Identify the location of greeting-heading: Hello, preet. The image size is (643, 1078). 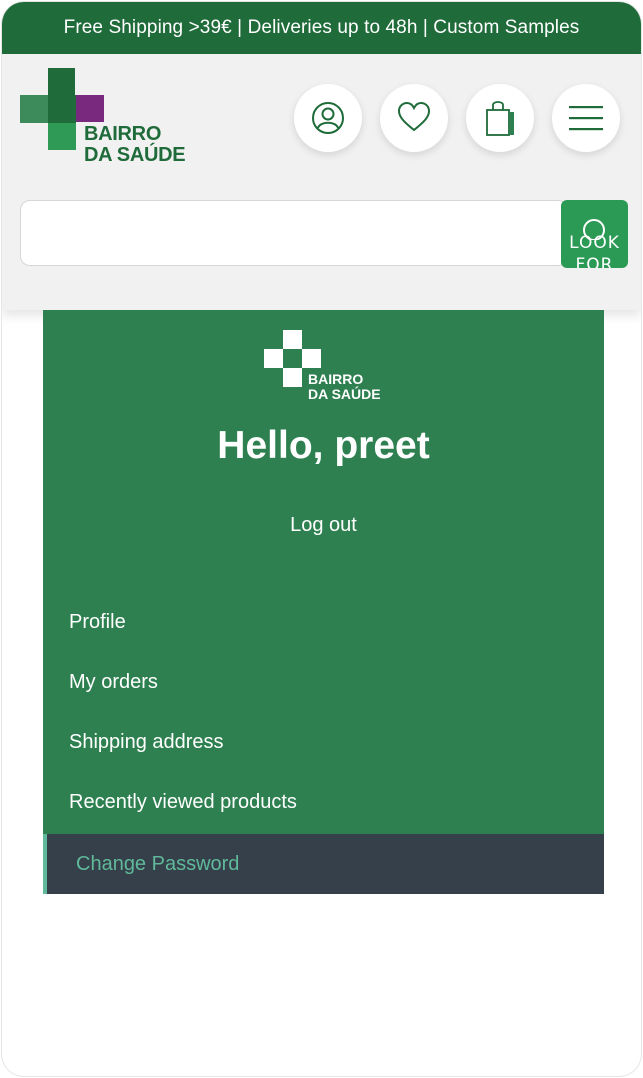
(323, 445).